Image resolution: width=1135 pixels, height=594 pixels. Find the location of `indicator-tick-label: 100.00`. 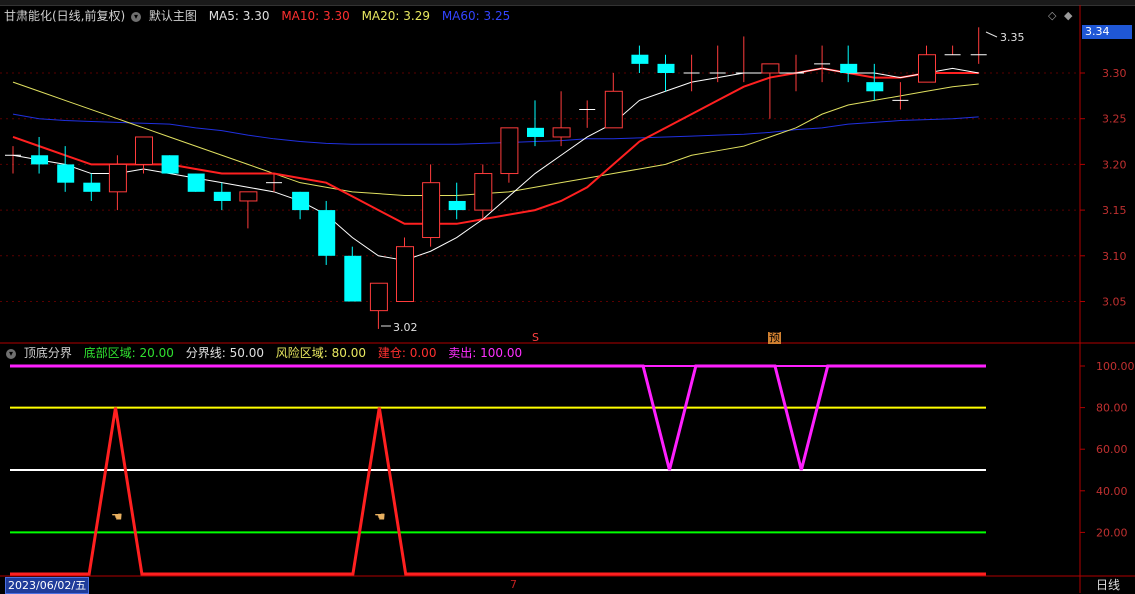

indicator-tick-label: 100.00 is located at coordinates (1115, 366).